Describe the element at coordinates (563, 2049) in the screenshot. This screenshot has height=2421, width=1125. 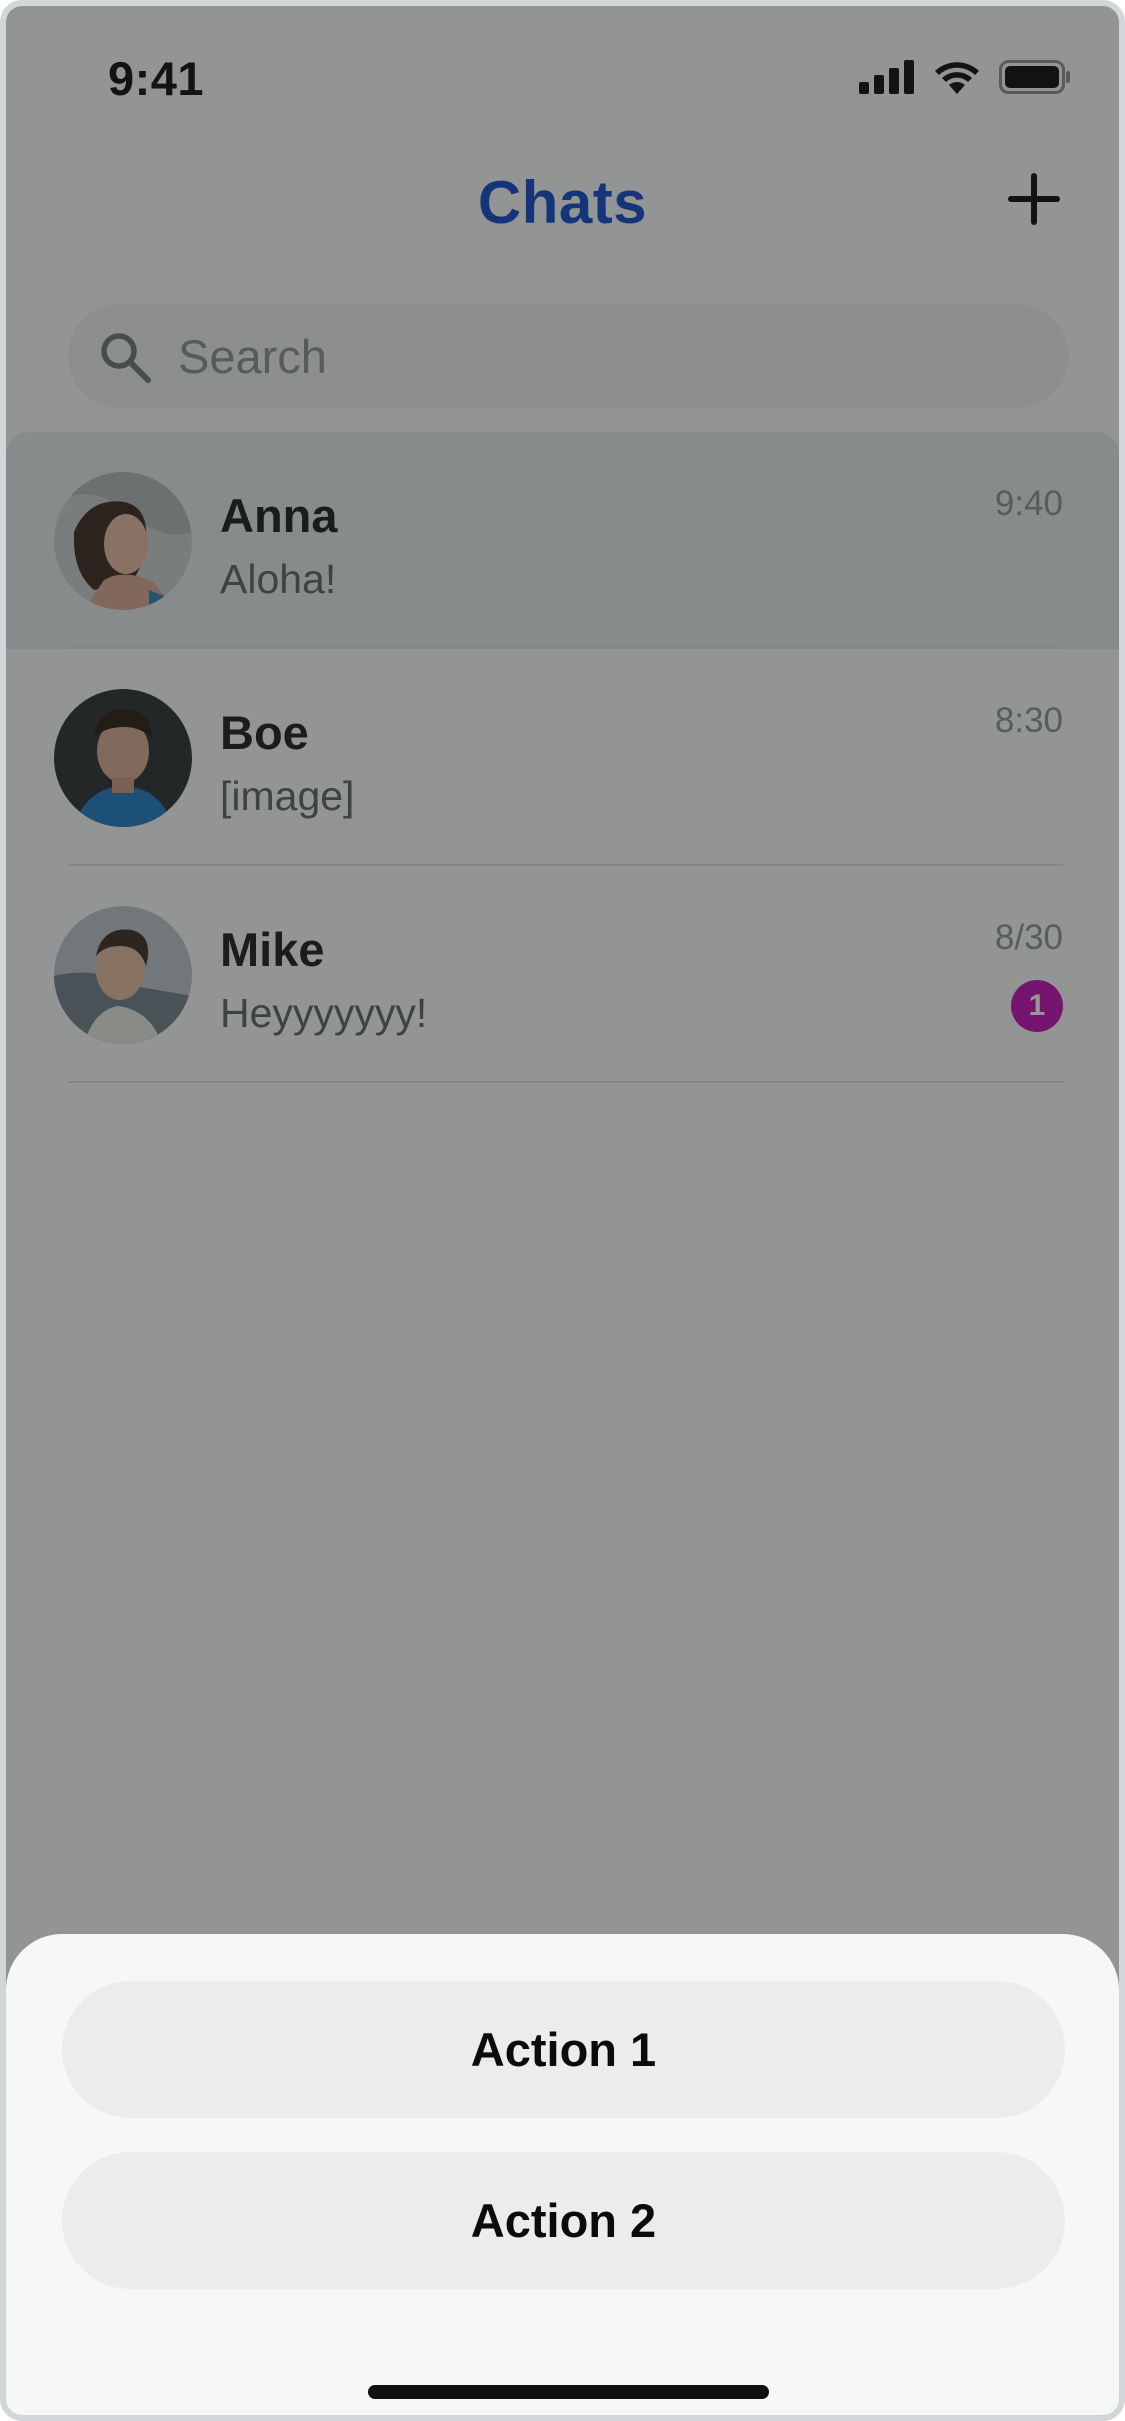
I see `action-1-button: Action 1` at that location.